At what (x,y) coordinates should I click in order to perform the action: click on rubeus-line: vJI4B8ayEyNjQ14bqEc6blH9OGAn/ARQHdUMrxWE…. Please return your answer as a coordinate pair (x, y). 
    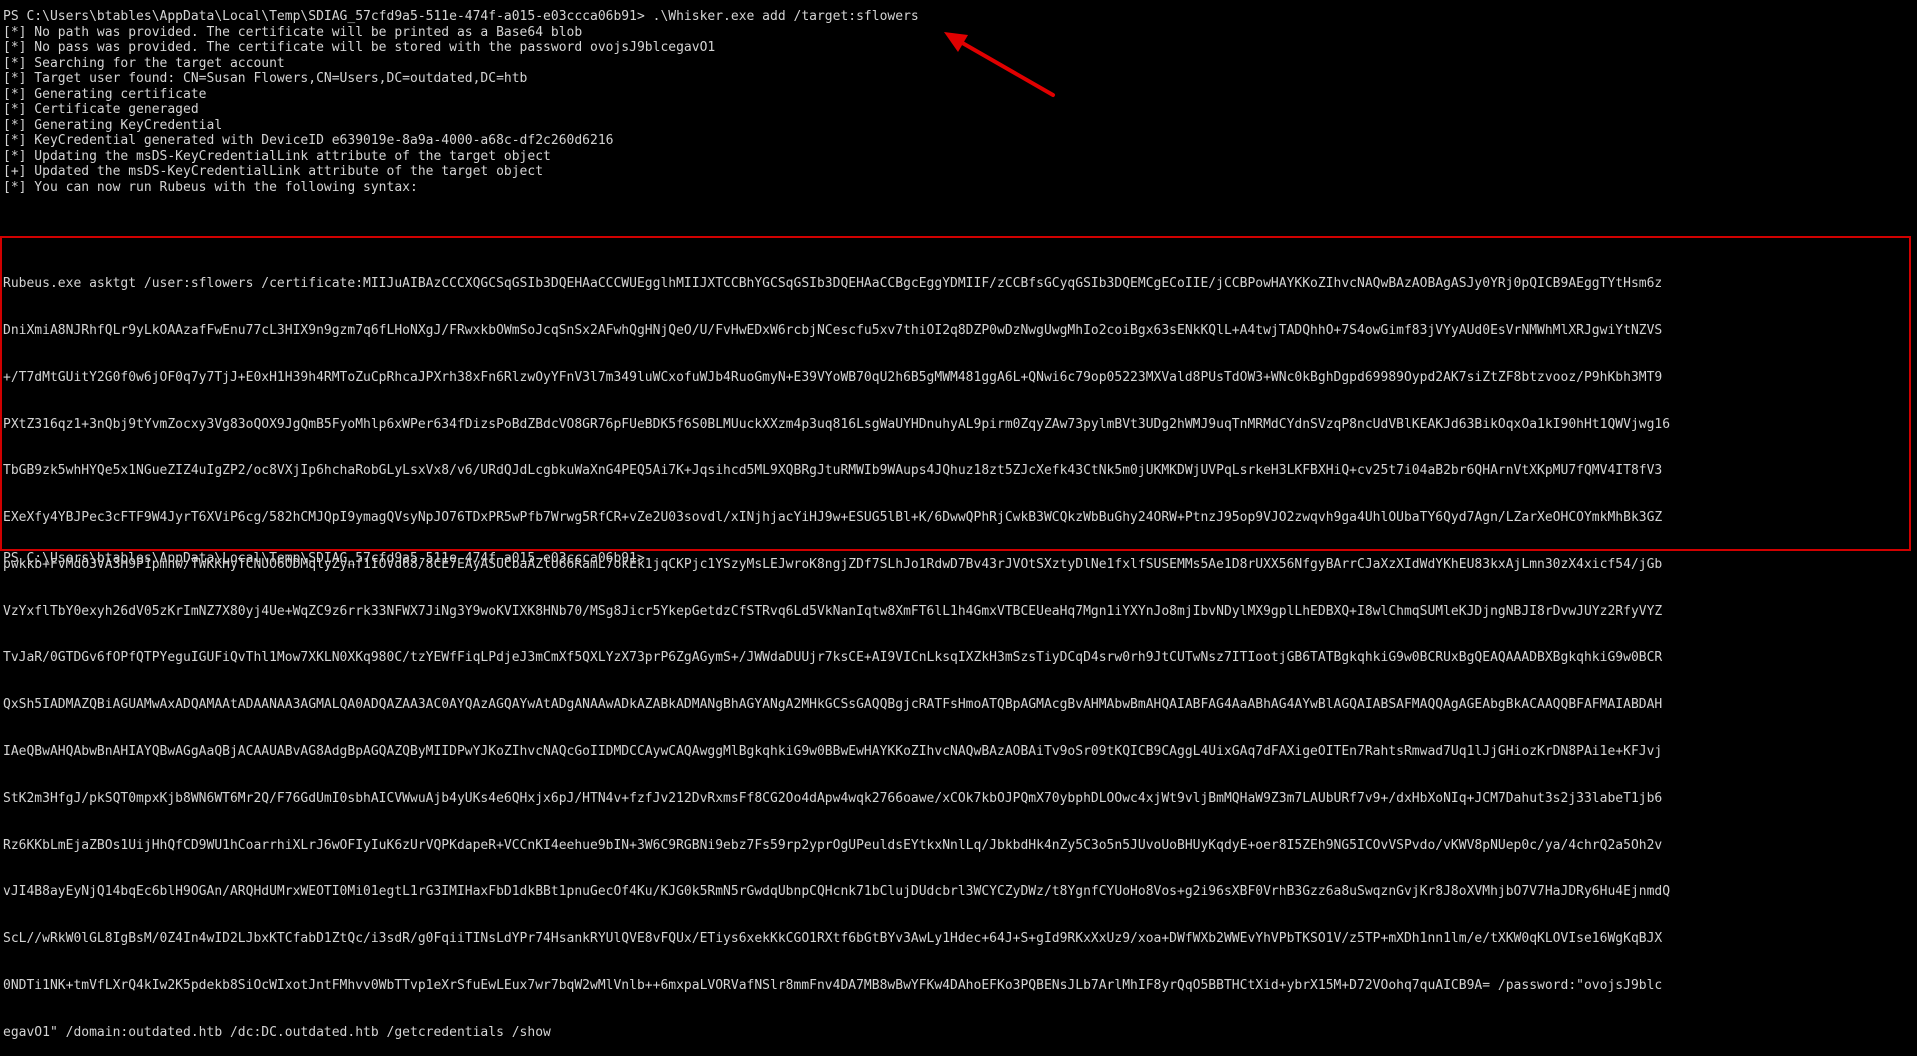
    Looking at the image, I should click on (837, 892).